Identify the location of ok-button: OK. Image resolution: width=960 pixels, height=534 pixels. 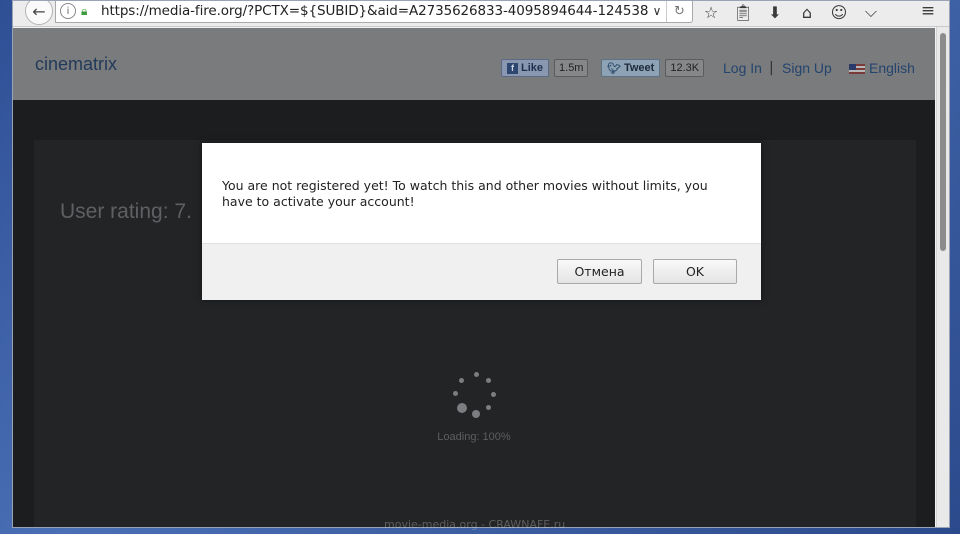
(695, 271).